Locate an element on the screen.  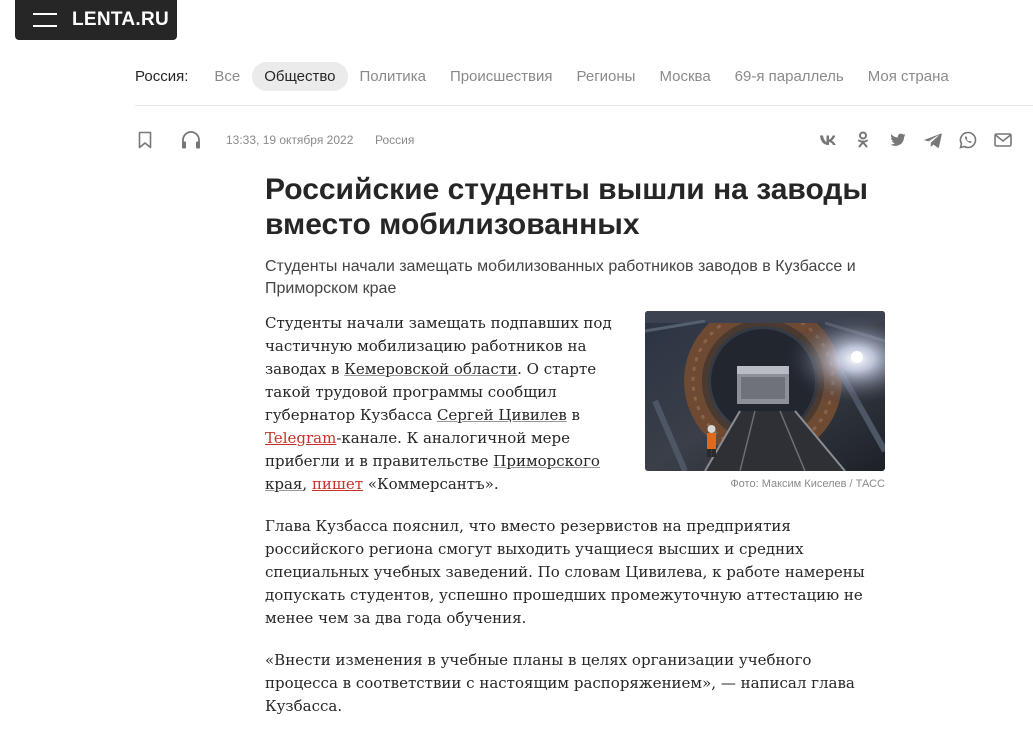
share-buttons is located at coordinates (915, 140).